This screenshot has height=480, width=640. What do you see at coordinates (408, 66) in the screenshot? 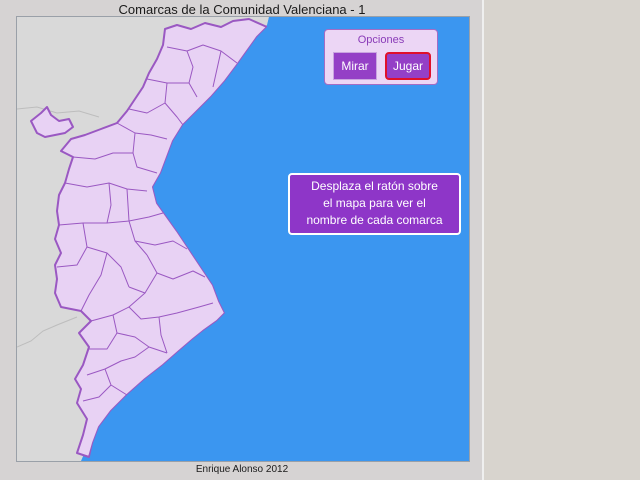
I see `play-mode-button: Jugar` at bounding box center [408, 66].